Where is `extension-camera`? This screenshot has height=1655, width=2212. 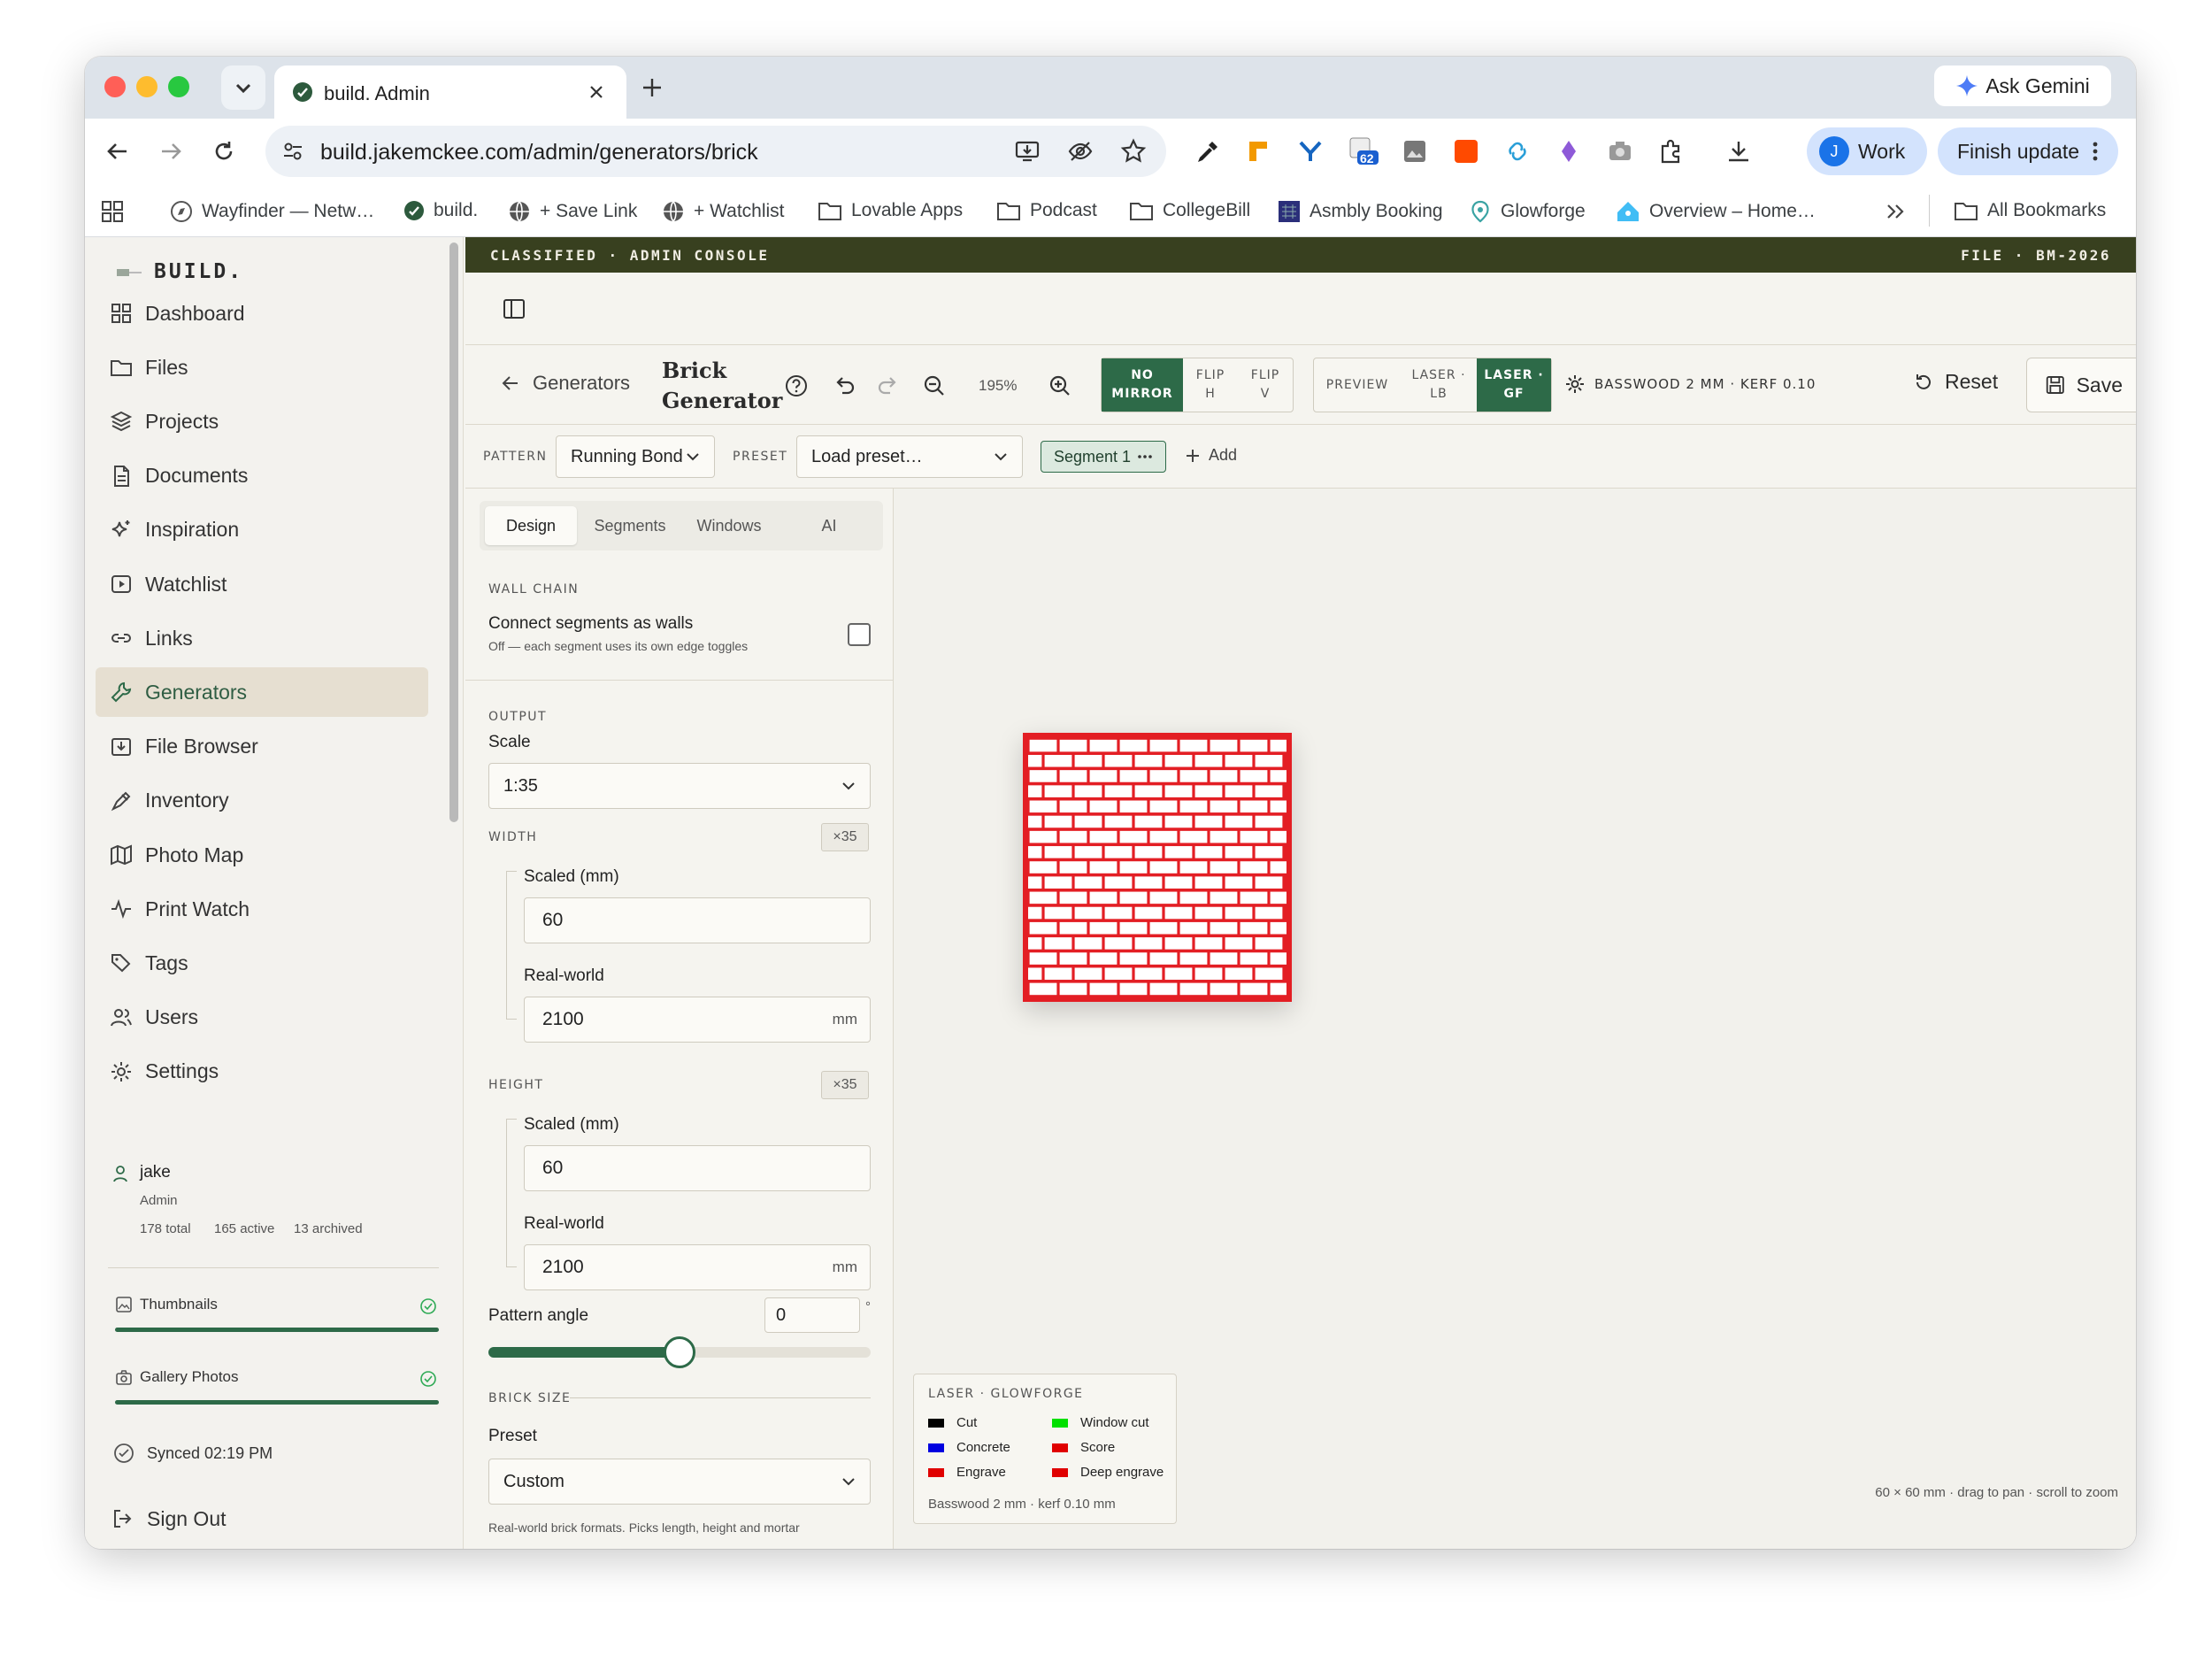
extension-camera is located at coordinates (1620, 151).